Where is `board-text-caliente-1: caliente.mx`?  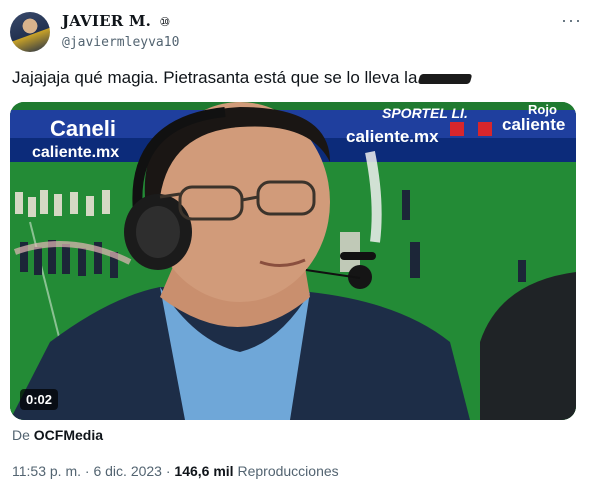
board-text-caliente-1: caliente.mx is located at coordinates (75, 152).